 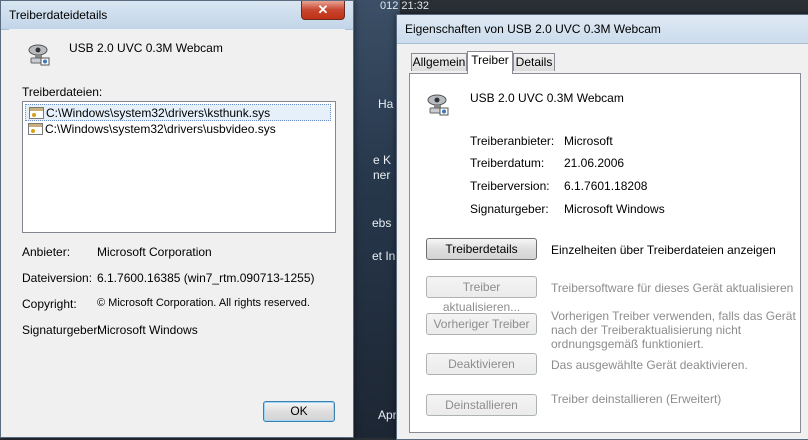 I want to click on title-bar: Treiberdateidetails ✕, so click(x=177, y=15).